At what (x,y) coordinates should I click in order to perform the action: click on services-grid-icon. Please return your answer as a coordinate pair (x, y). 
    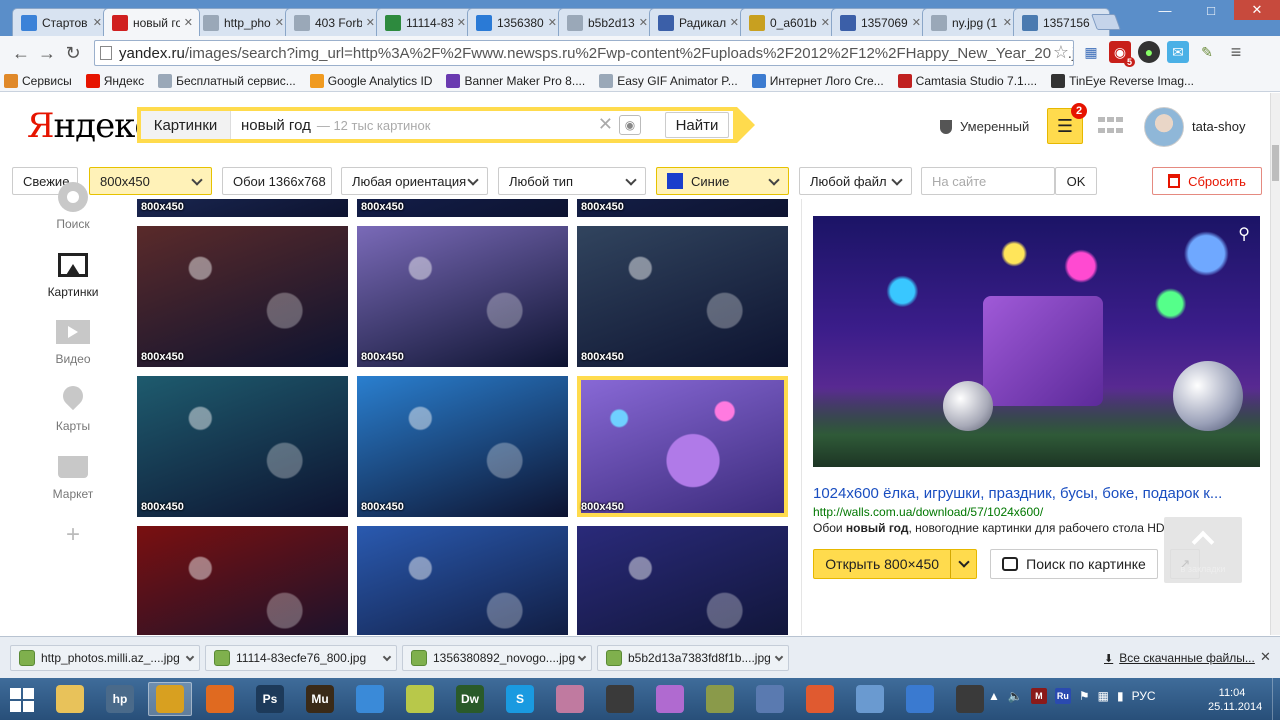
    Looking at the image, I should click on (1111, 127).